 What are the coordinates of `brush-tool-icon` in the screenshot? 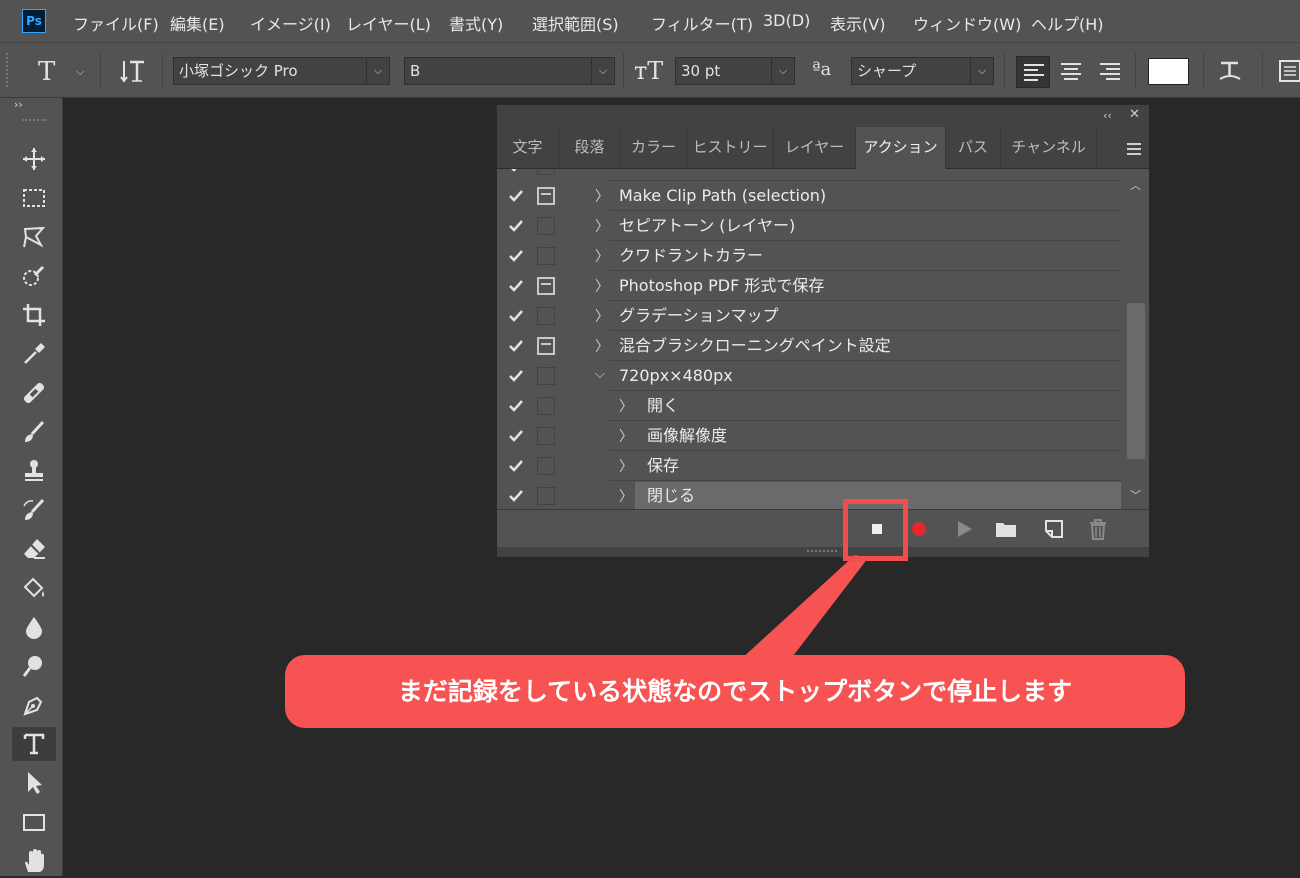 It's located at (34, 432).